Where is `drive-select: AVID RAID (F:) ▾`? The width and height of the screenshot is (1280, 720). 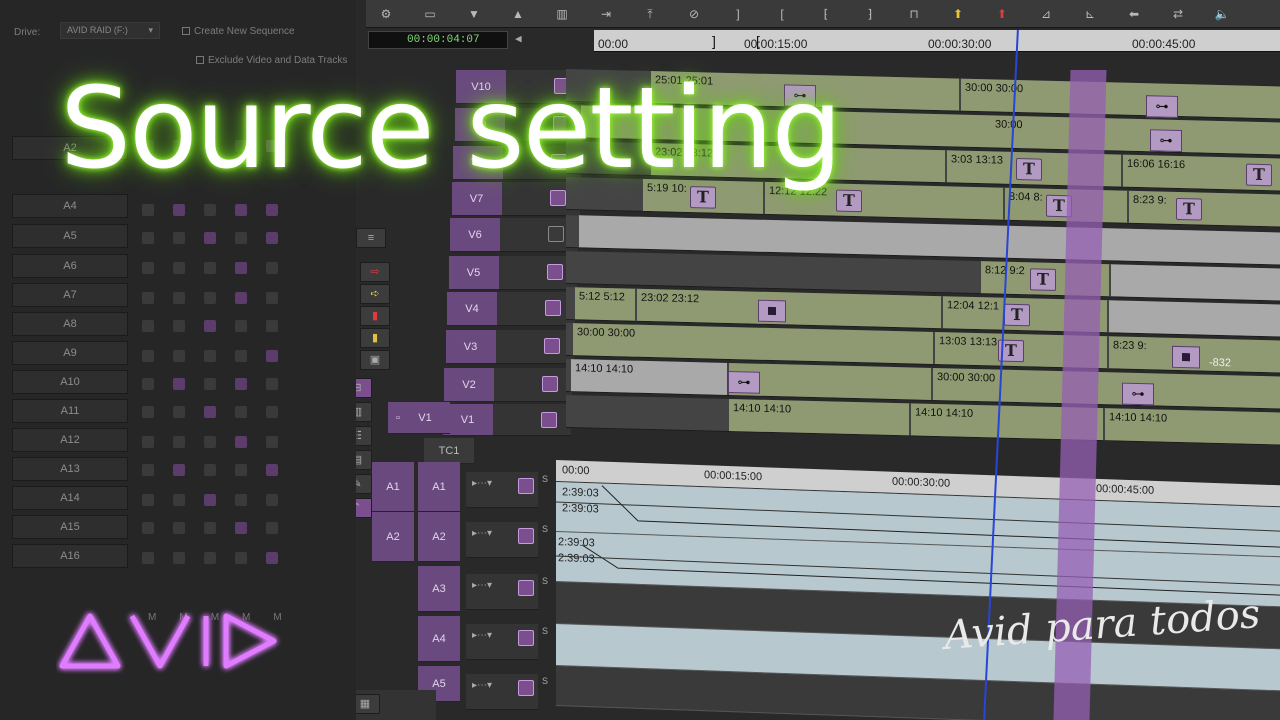
drive-select: AVID RAID (F:) ▾ is located at coordinates (110, 30).